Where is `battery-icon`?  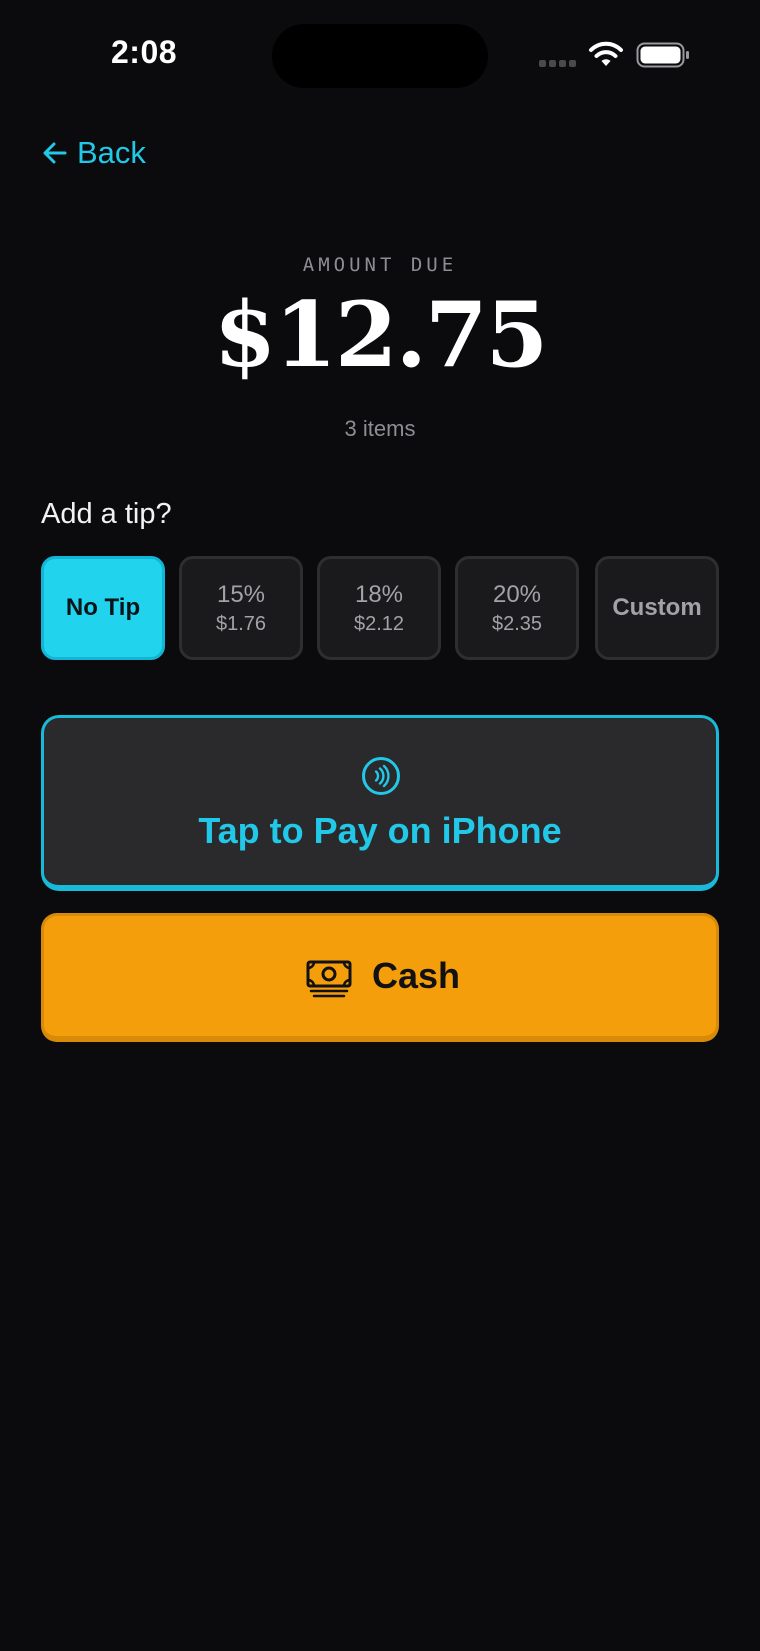 battery-icon is located at coordinates (662, 55).